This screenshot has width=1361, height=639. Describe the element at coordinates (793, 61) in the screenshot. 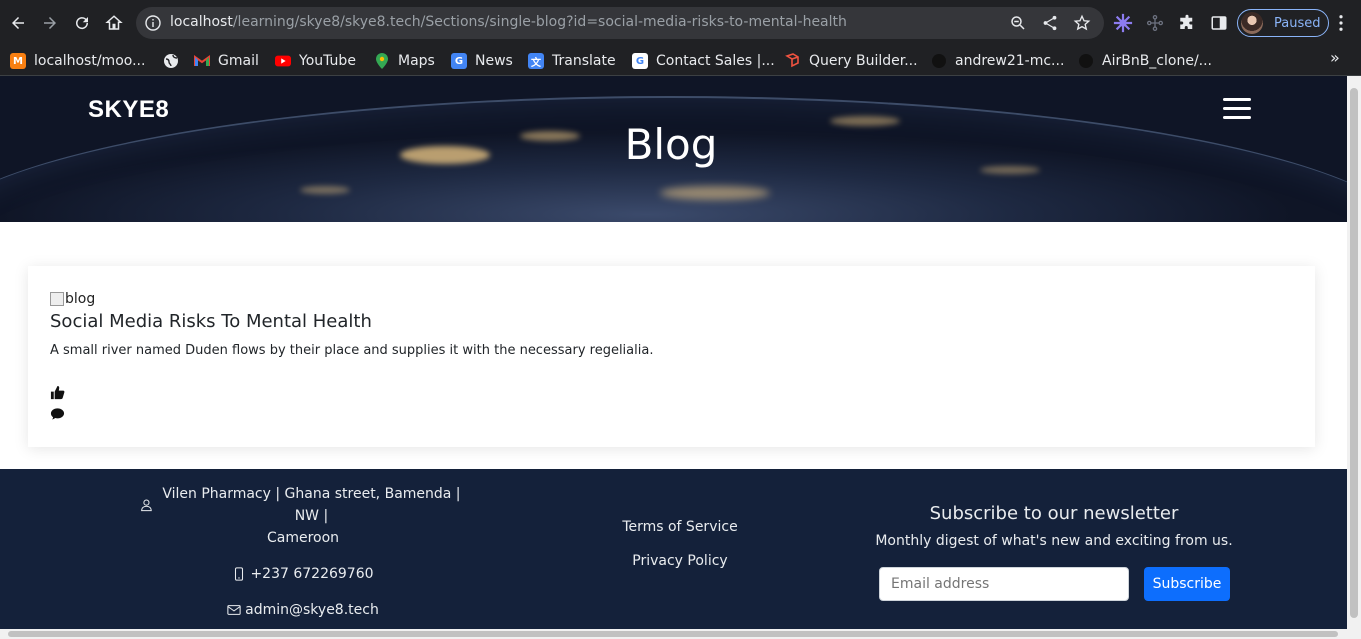

I see `laravel-icon` at that location.